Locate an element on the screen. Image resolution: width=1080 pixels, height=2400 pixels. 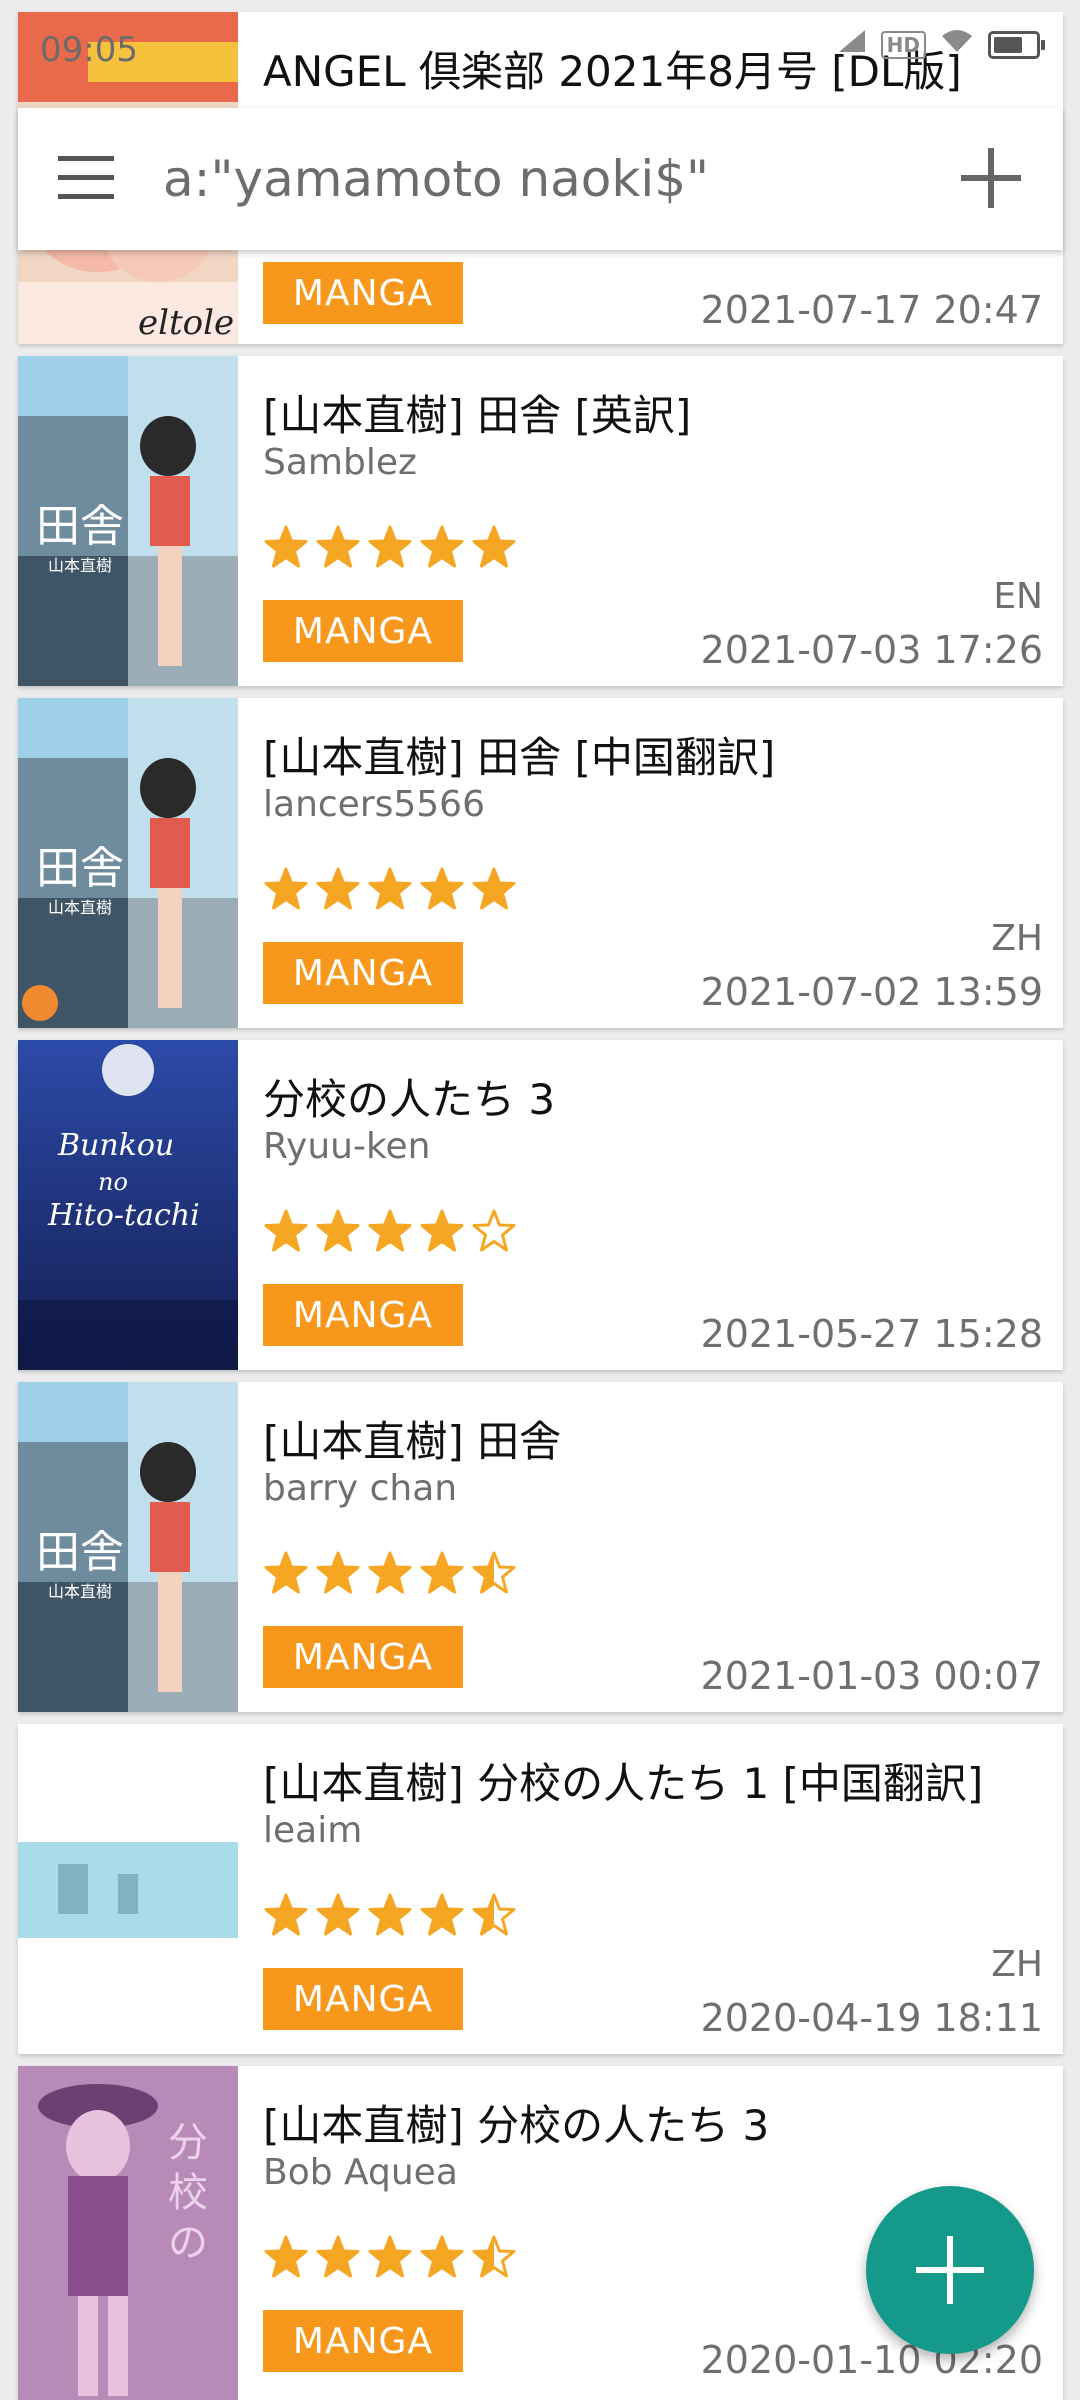
svg-text: Hito-tachi is located at coordinates (123, 1215).